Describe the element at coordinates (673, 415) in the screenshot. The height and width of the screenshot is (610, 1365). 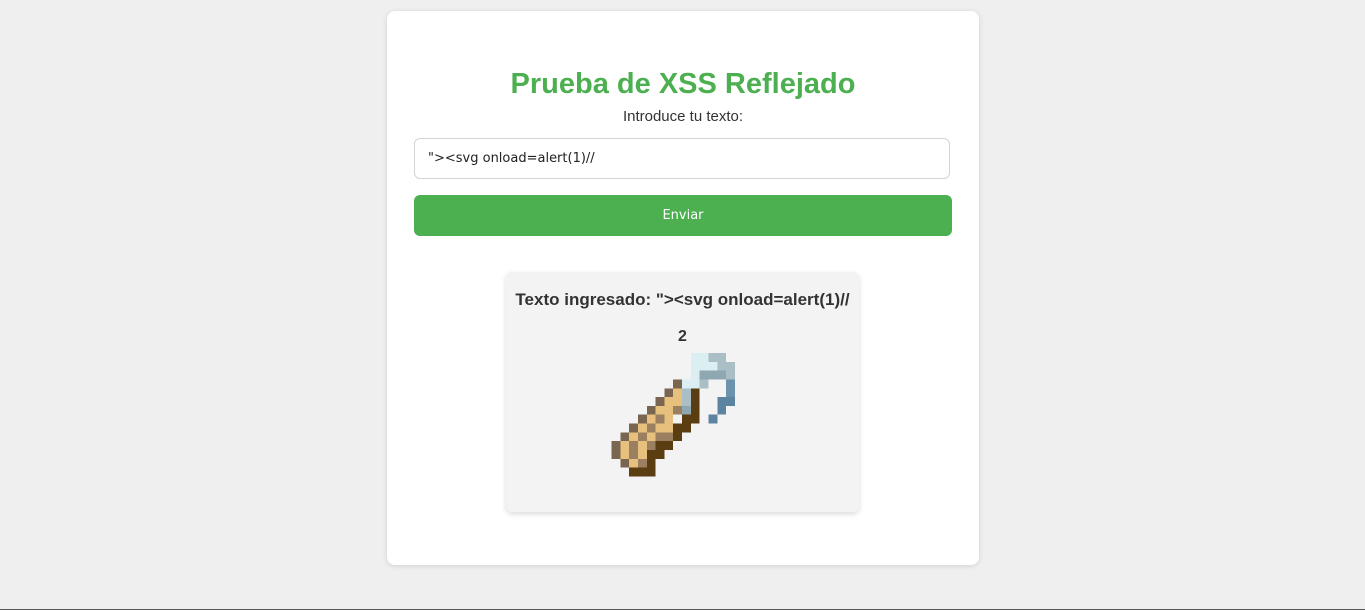
I see `lead-item-icon` at that location.